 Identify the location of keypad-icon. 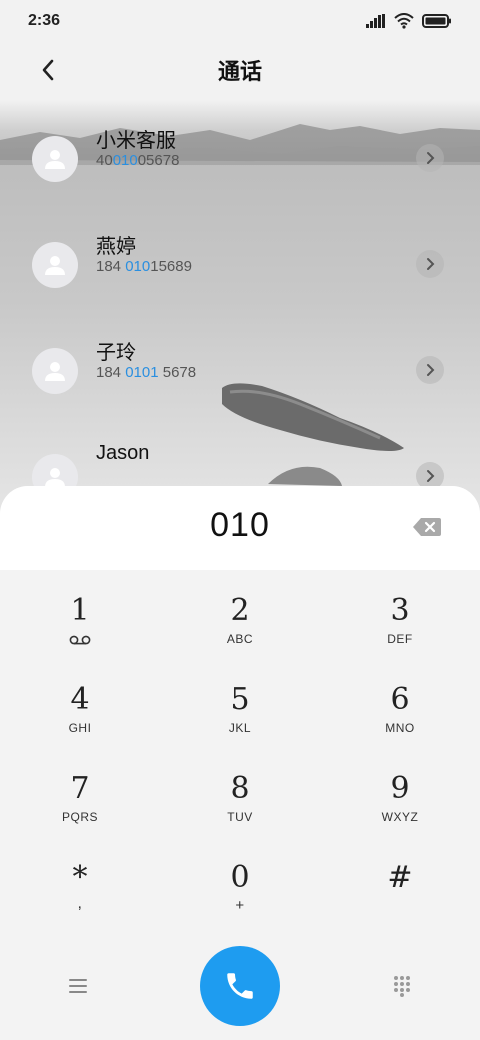
(402, 986).